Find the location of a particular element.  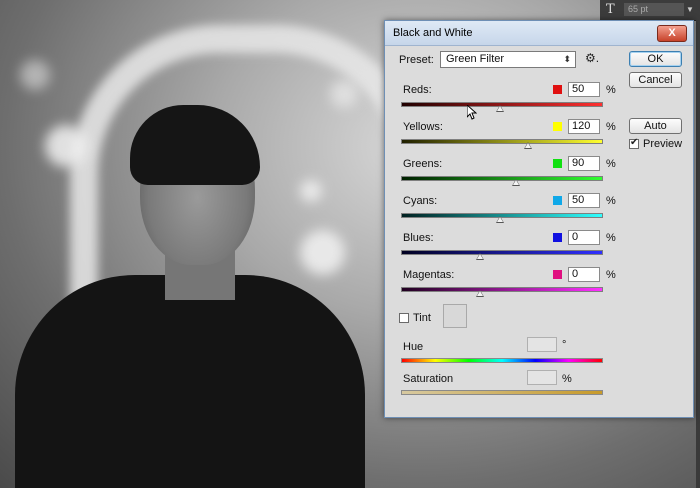

blues-slider-track is located at coordinates (502, 252).